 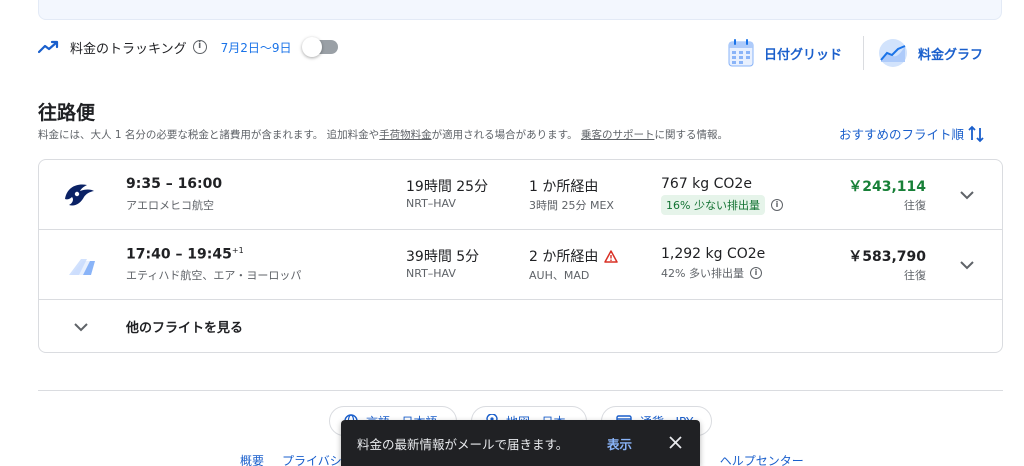 What do you see at coordinates (893, 53) in the screenshot?
I see `price-graph-icon` at bounding box center [893, 53].